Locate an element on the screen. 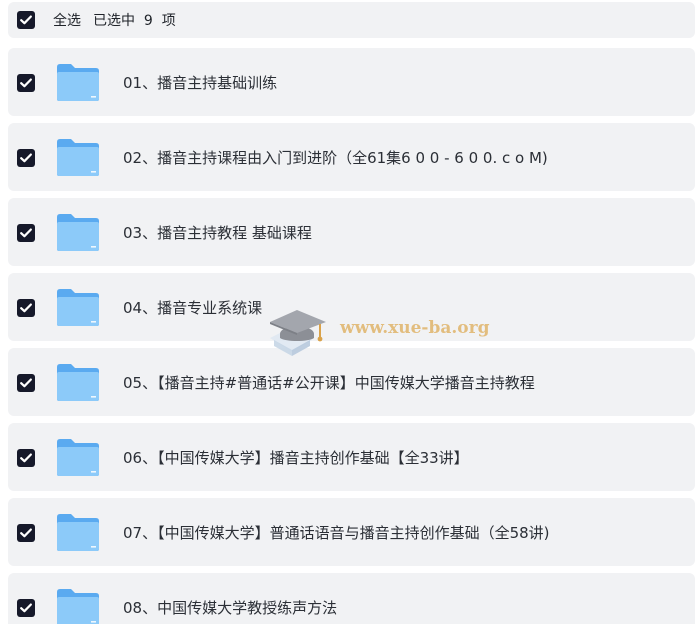 This screenshot has height=624, width=695. select-all-bar: 全选 已选中 9 项 is located at coordinates (351, 20).